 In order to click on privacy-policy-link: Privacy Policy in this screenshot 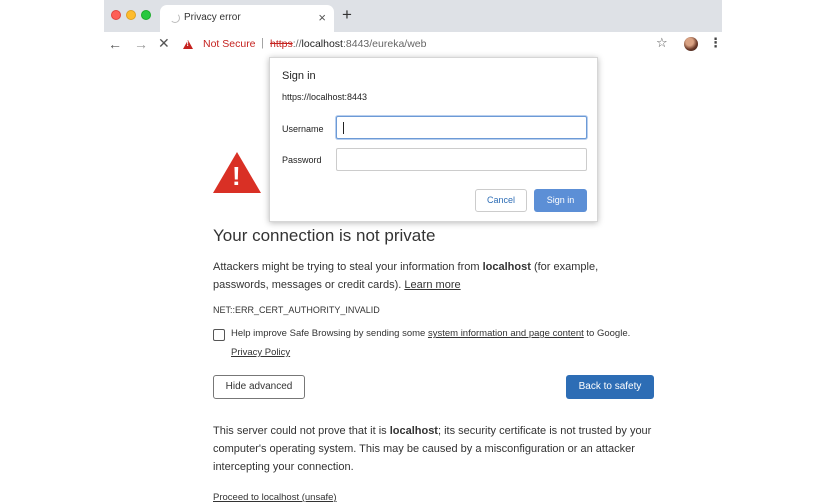, I will do `click(260, 352)`.